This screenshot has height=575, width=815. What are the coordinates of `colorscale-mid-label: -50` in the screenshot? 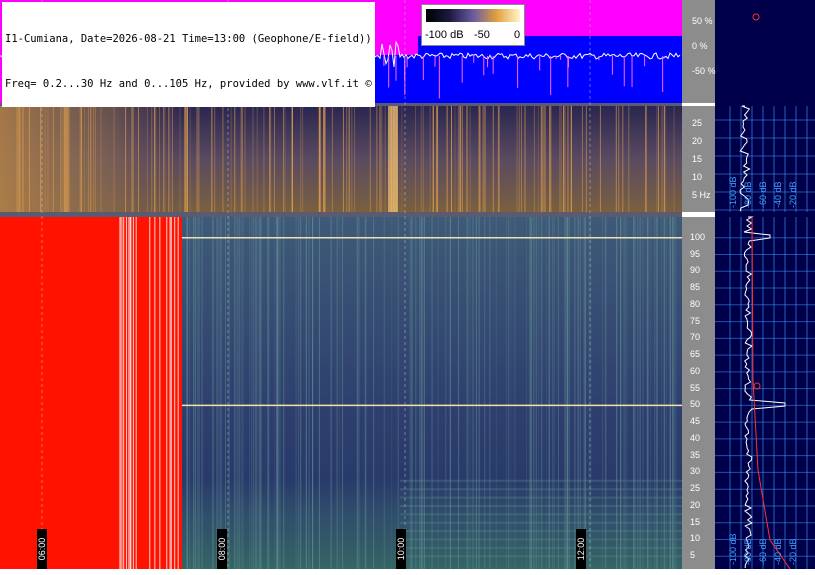 It's located at (482, 35).